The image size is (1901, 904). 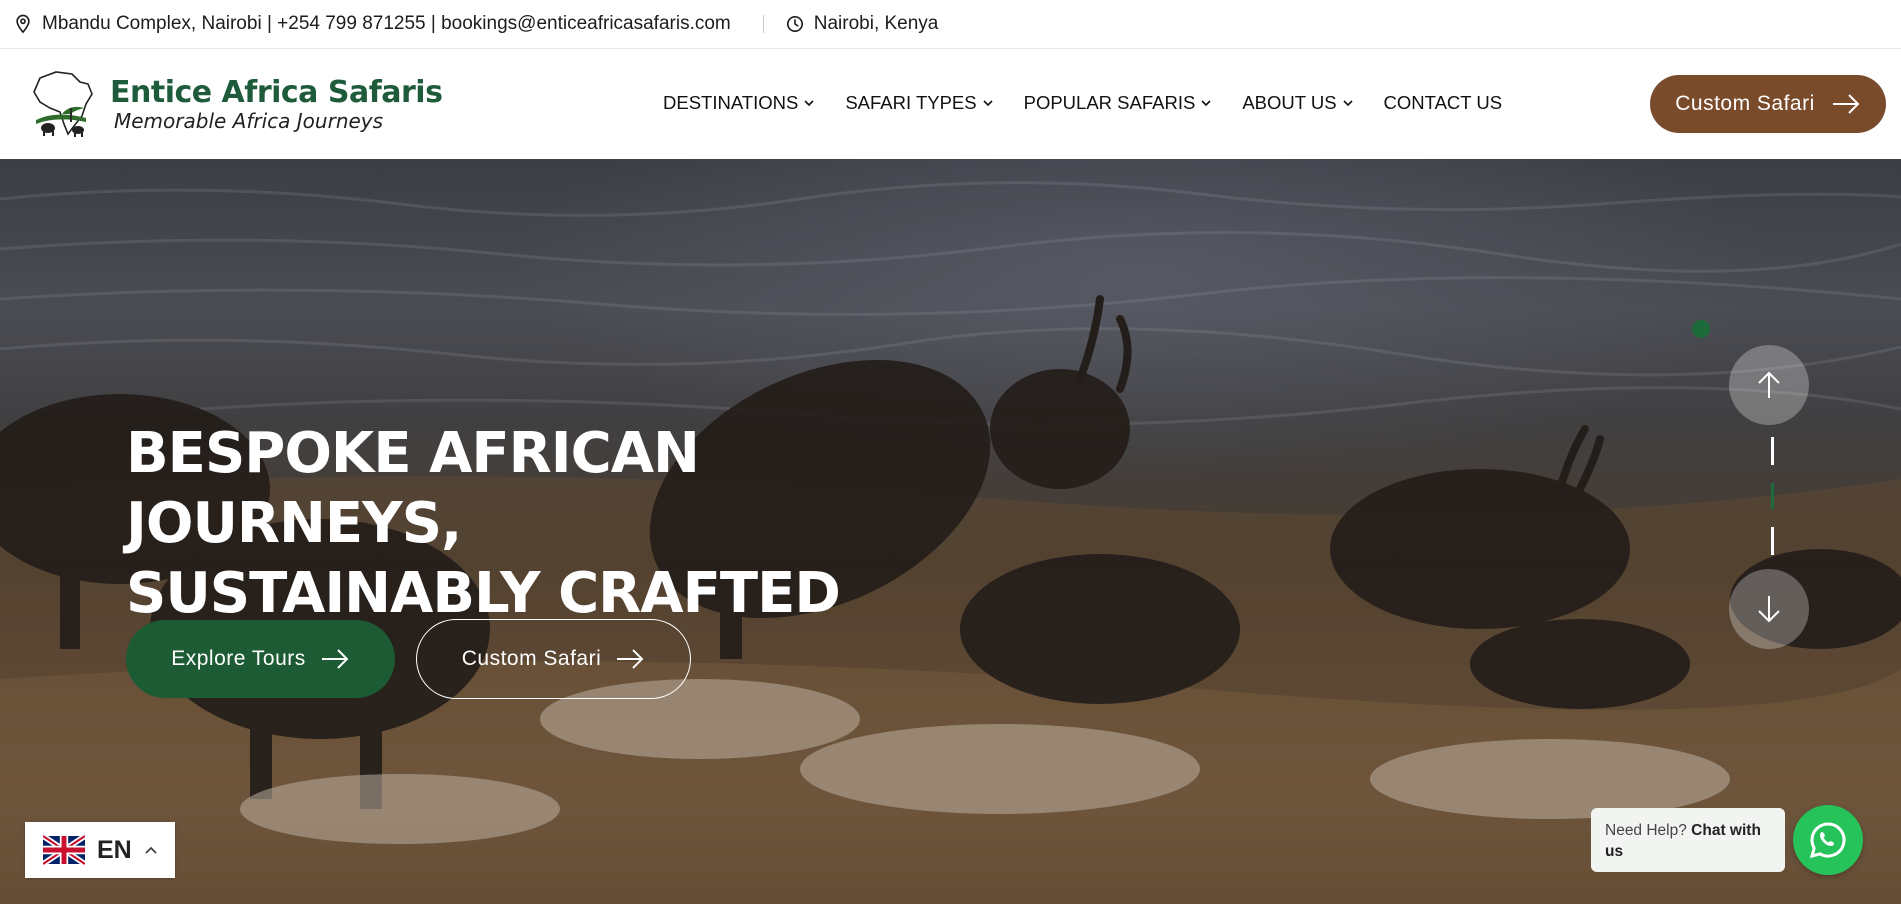 I want to click on nav-item-safari-types: SAFARI TYPES, so click(x=919, y=103).